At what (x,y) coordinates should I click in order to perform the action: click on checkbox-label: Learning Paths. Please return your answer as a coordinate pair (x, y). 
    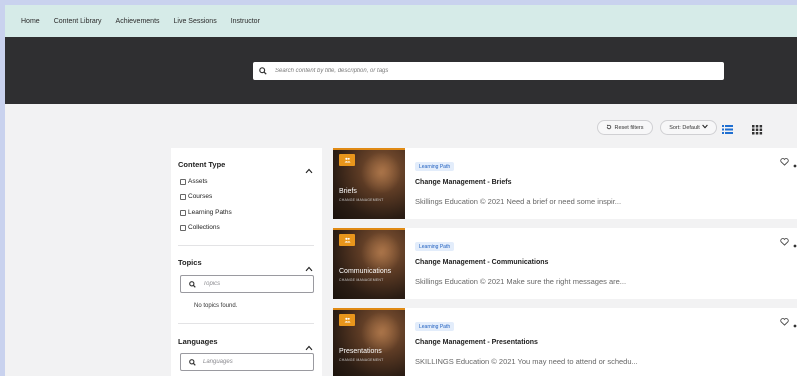
    Looking at the image, I should click on (210, 212).